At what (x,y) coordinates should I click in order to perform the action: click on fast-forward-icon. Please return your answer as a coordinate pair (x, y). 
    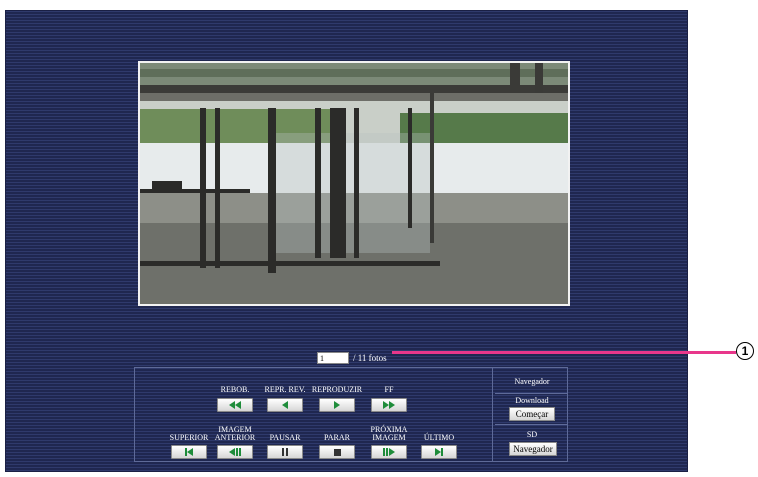
    Looking at the image, I should click on (389, 405).